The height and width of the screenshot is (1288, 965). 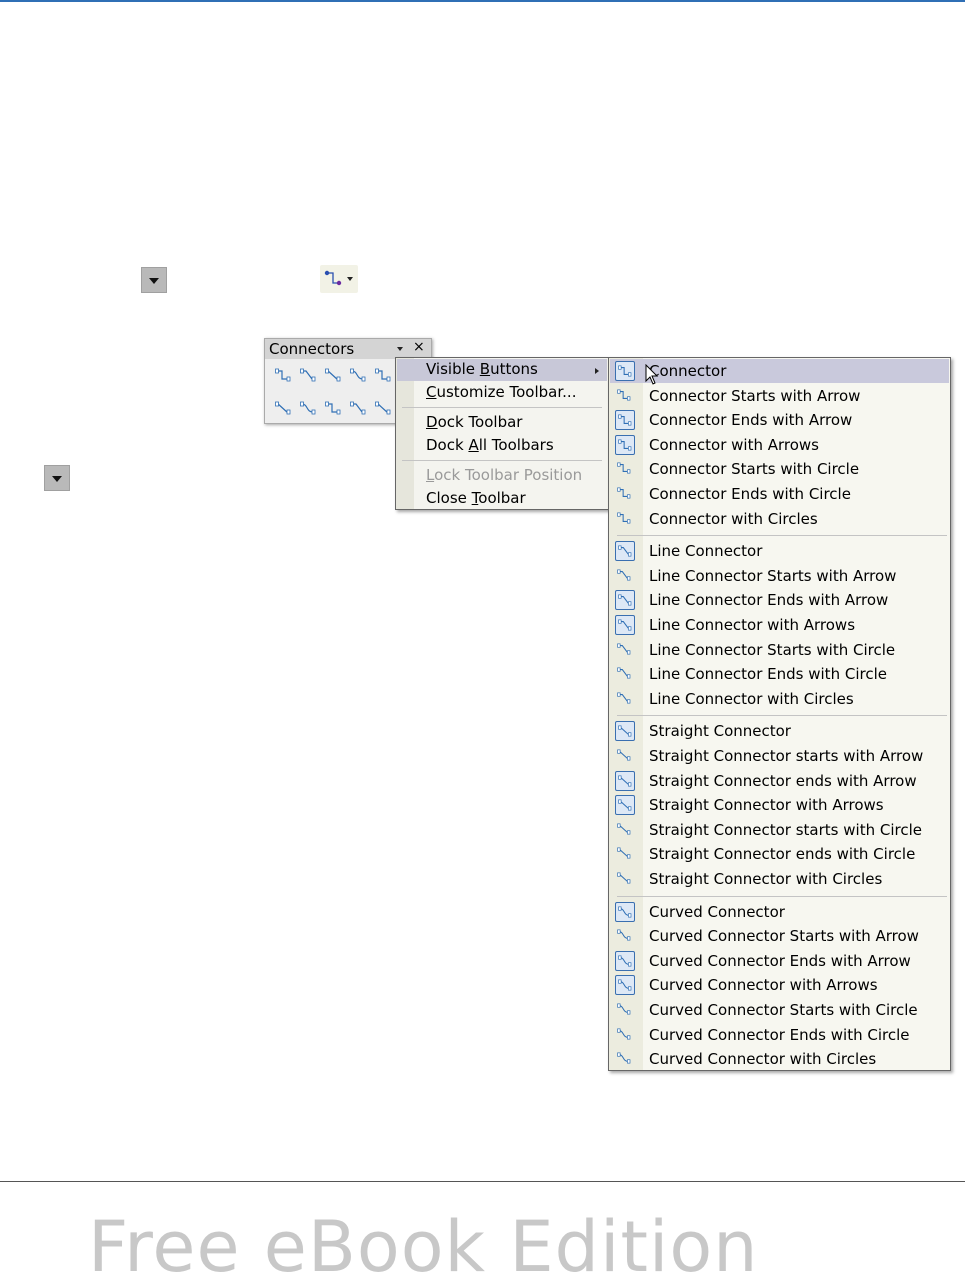 I want to click on line-connector-icon, so click(x=283, y=407).